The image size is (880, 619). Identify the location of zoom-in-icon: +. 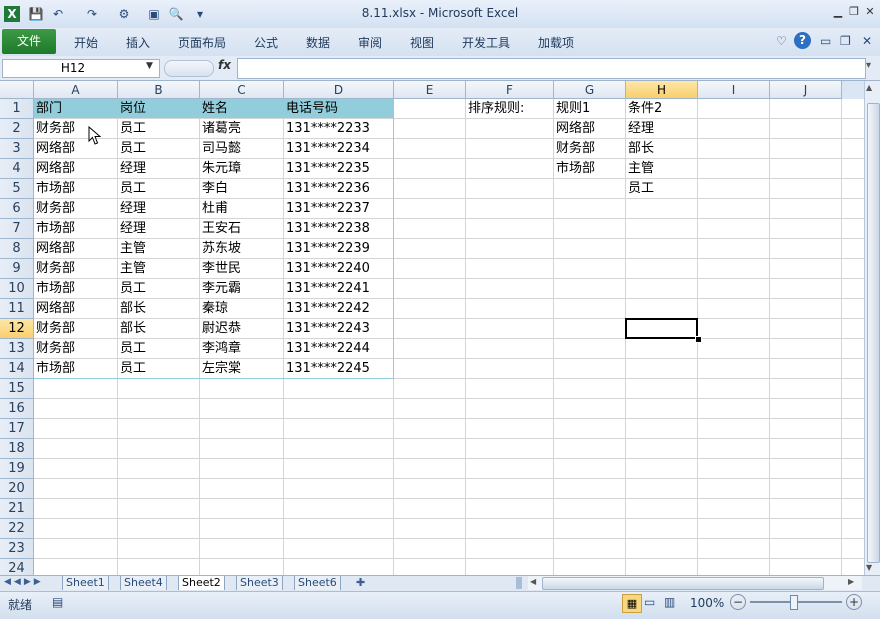
(854, 602).